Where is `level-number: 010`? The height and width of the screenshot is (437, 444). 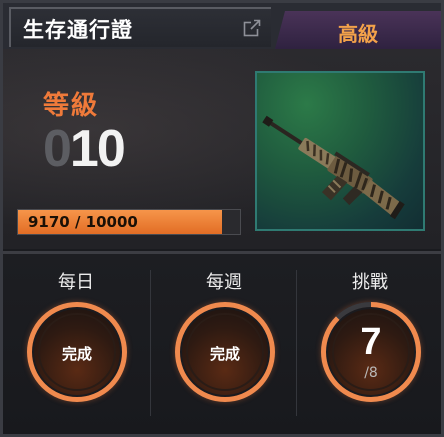
level-number: 010 is located at coordinates (84, 149).